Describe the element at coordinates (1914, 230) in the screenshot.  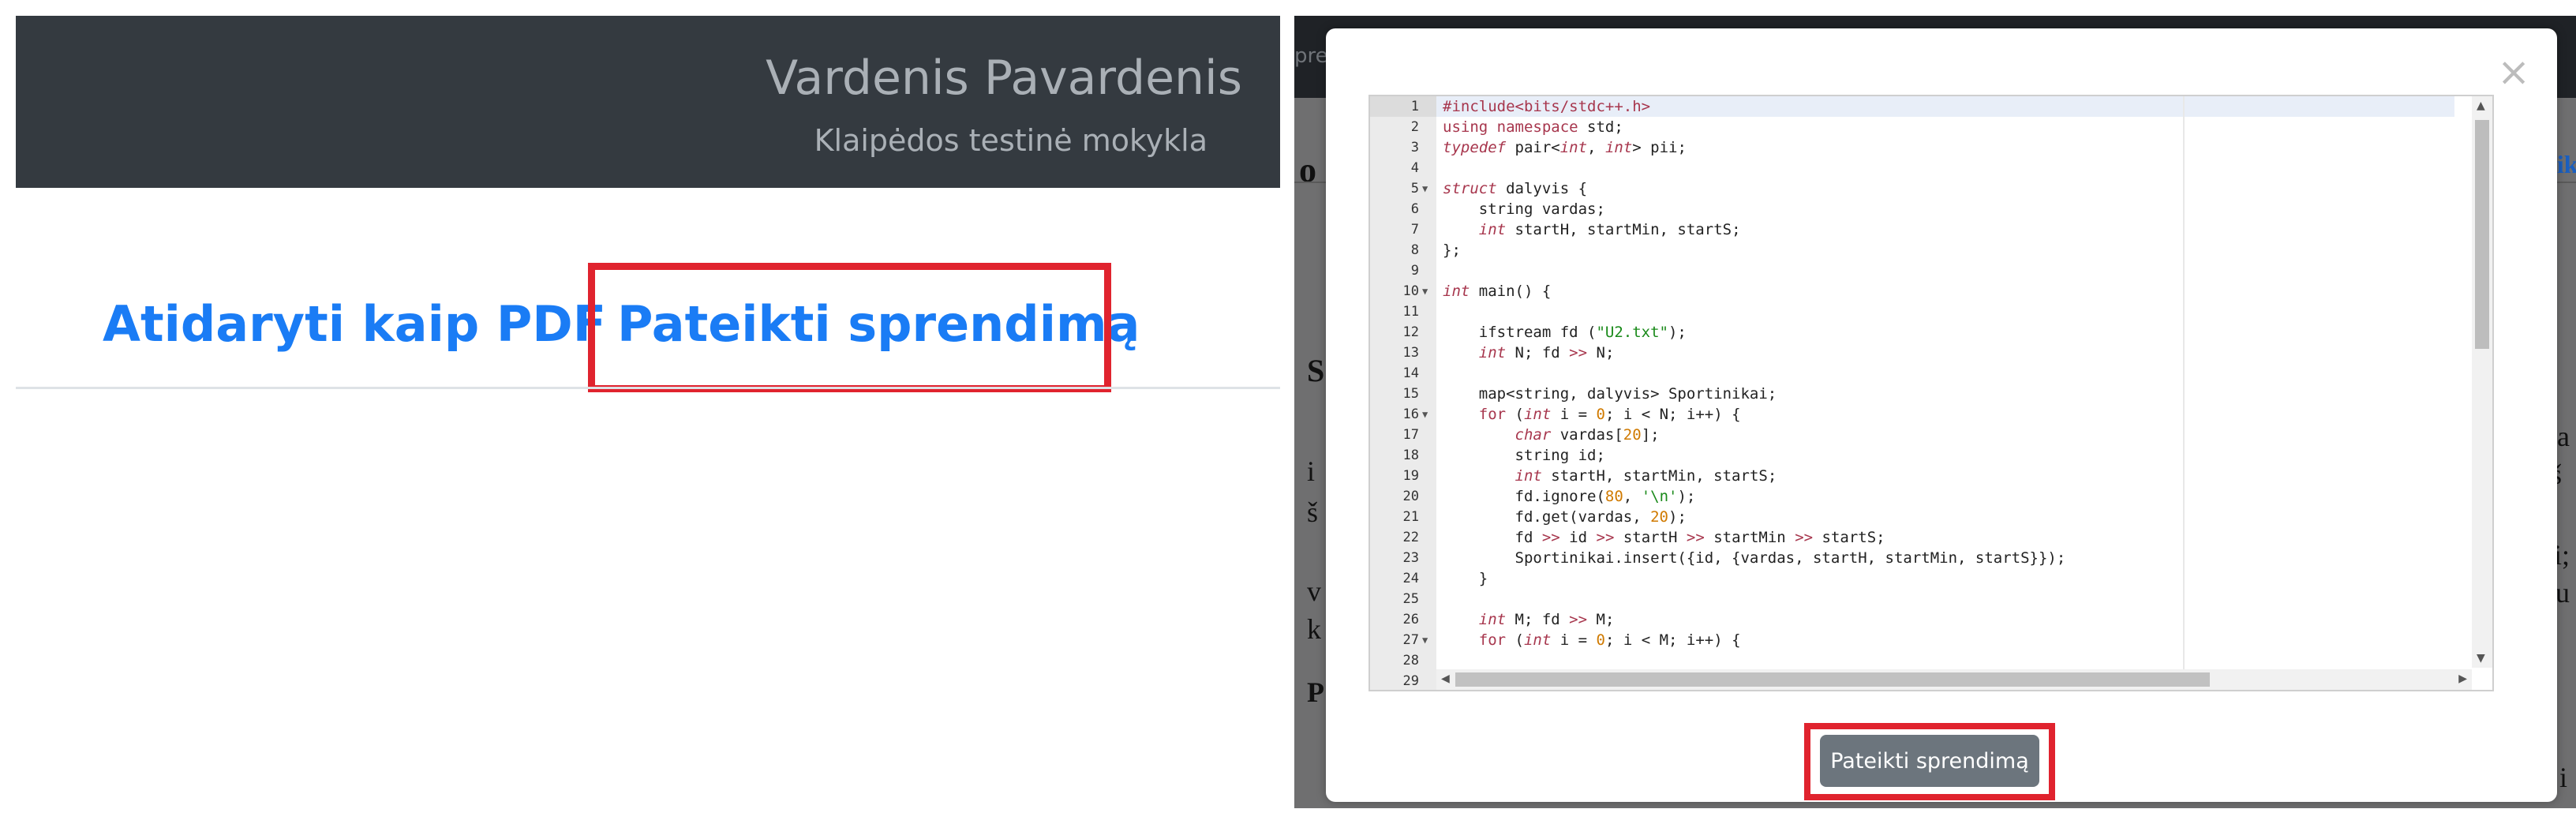
I see `code-line: 7 int startH, startMin, startS;` at that location.